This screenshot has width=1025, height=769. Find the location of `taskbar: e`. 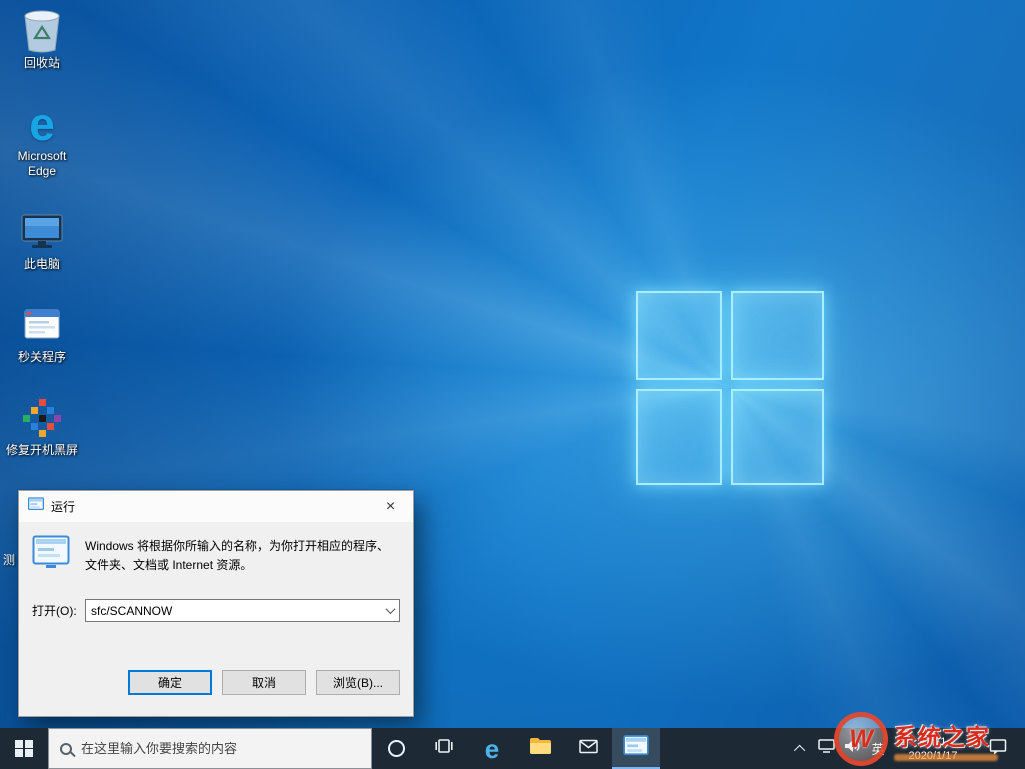

taskbar: e is located at coordinates (512, 748).